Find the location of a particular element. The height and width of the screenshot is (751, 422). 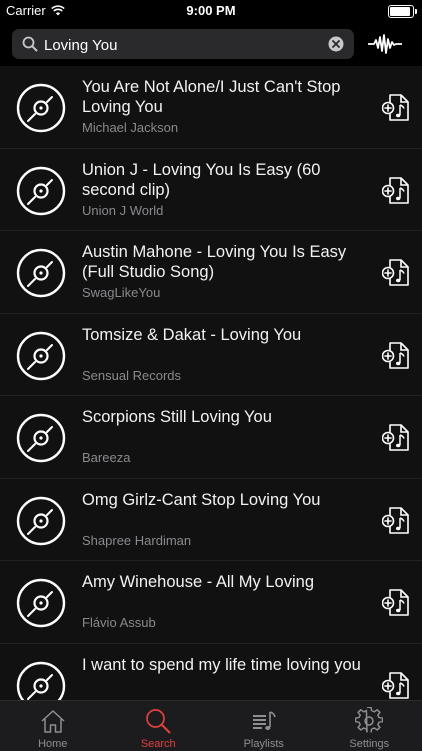

tab-playlists-label: Playlists is located at coordinates (264, 744).